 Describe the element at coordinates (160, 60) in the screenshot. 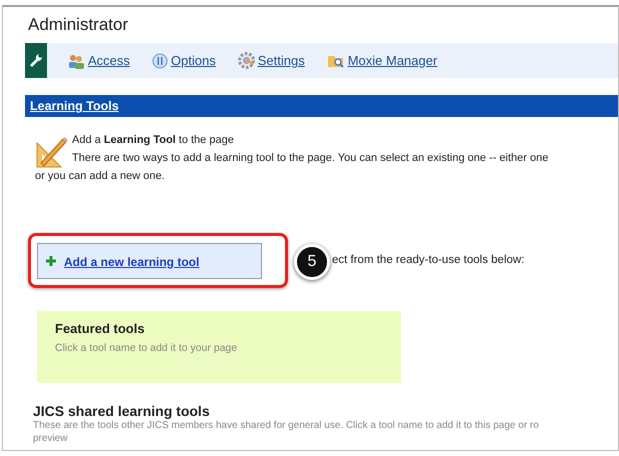

I see `options-icon` at that location.